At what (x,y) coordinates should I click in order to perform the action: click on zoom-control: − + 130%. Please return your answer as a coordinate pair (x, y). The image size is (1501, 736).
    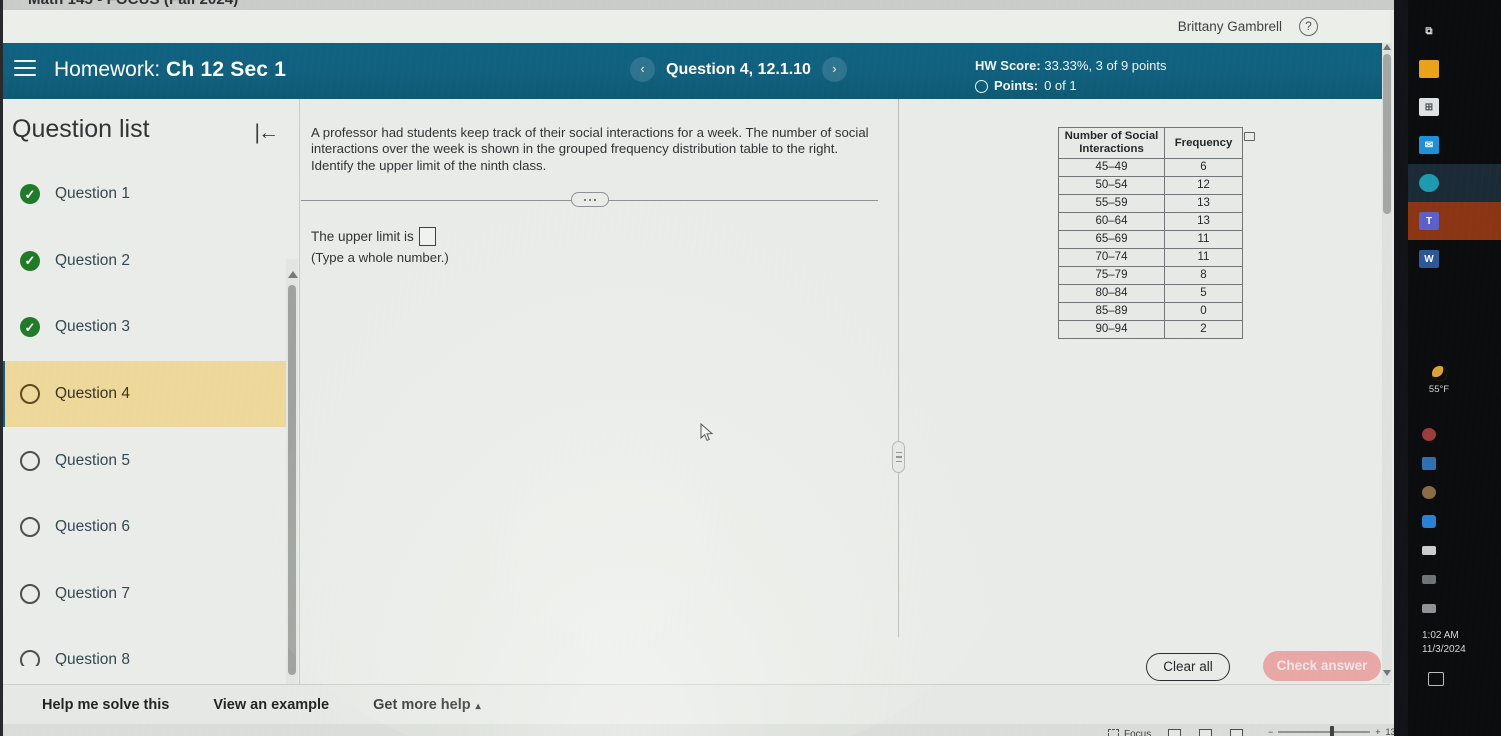
    Looking at the image, I should click on (1333, 731).